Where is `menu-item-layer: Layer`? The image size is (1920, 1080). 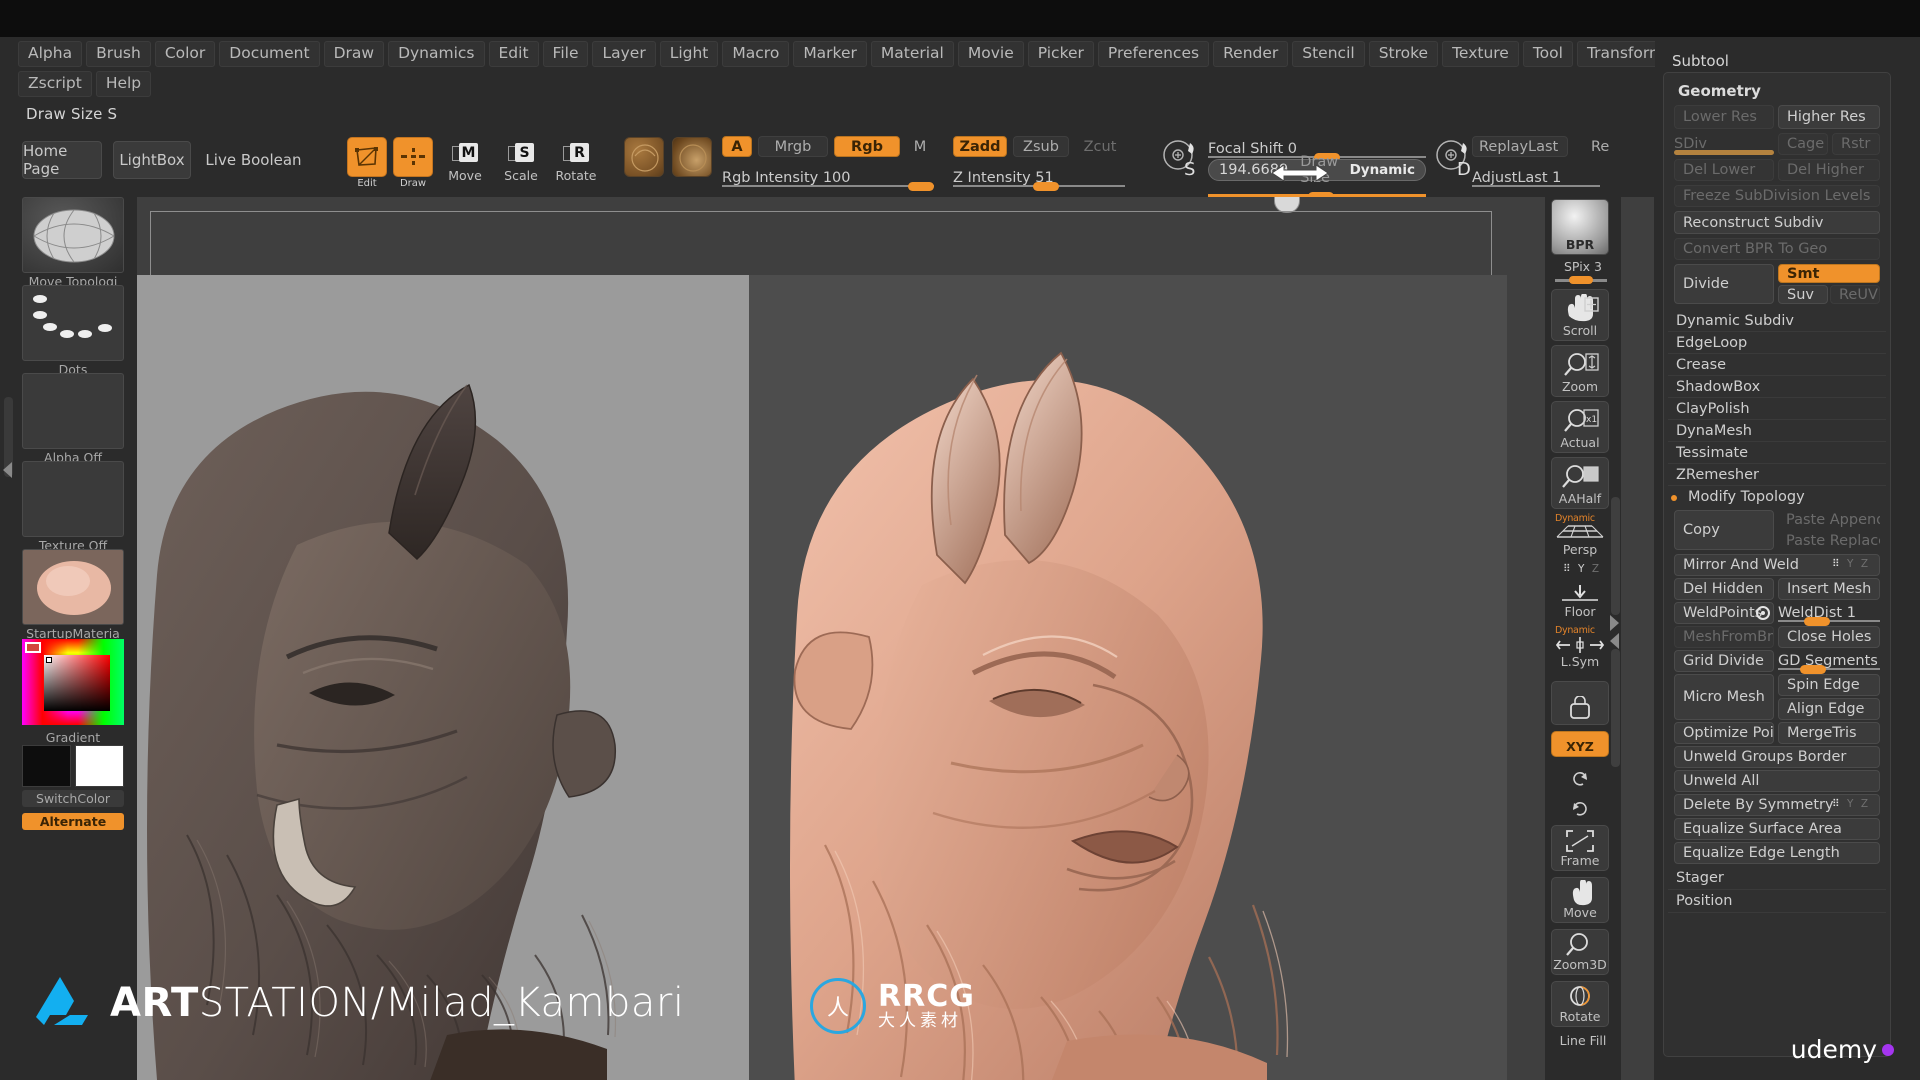 menu-item-layer: Layer is located at coordinates (624, 54).